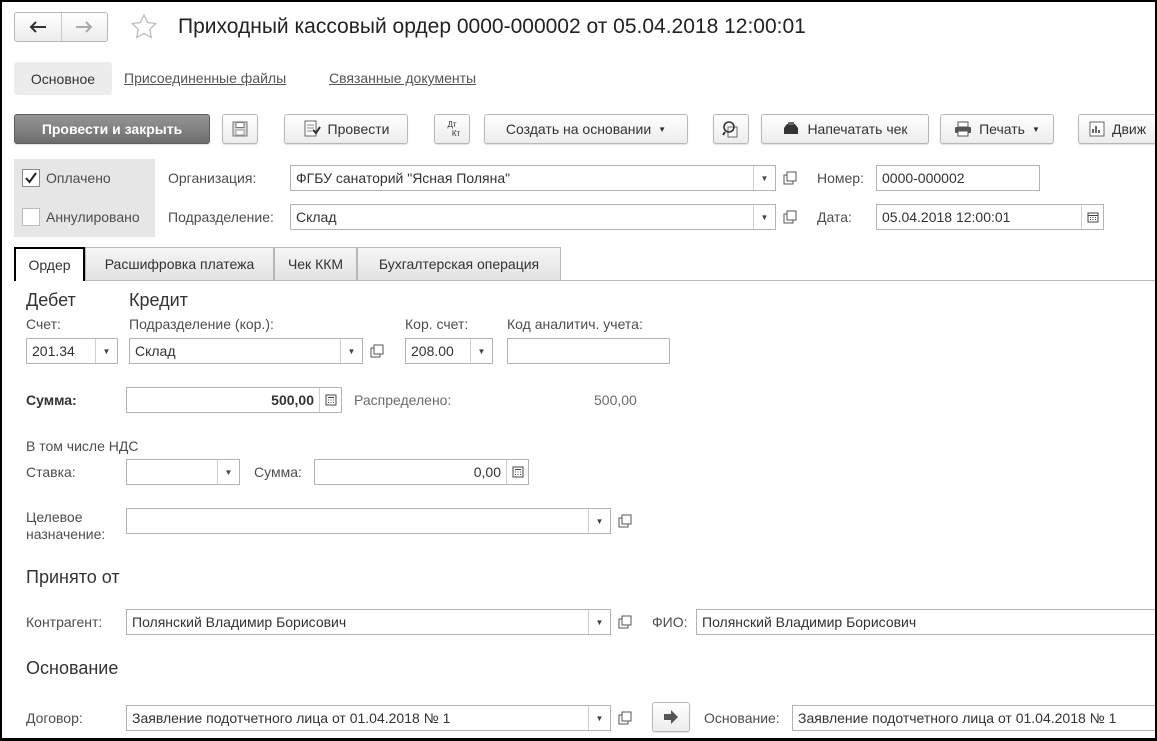 This screenshot has width=1157, height=741. Describe the element at coordinates (234, 400) in the screenshot. I see `sum-field: 500,00` at that location.